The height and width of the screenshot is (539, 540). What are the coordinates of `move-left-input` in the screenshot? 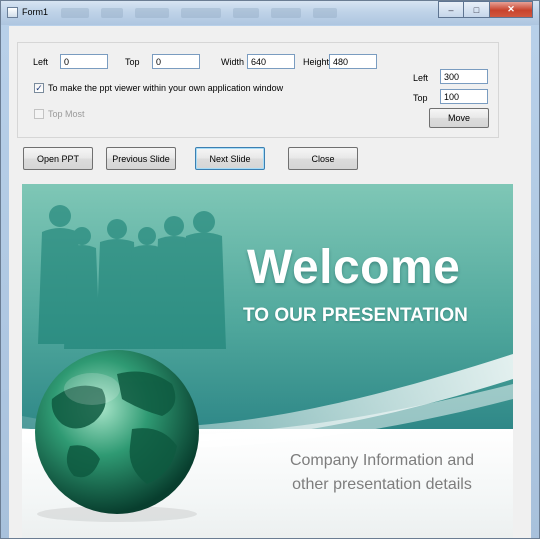 It's located at (464, 76).